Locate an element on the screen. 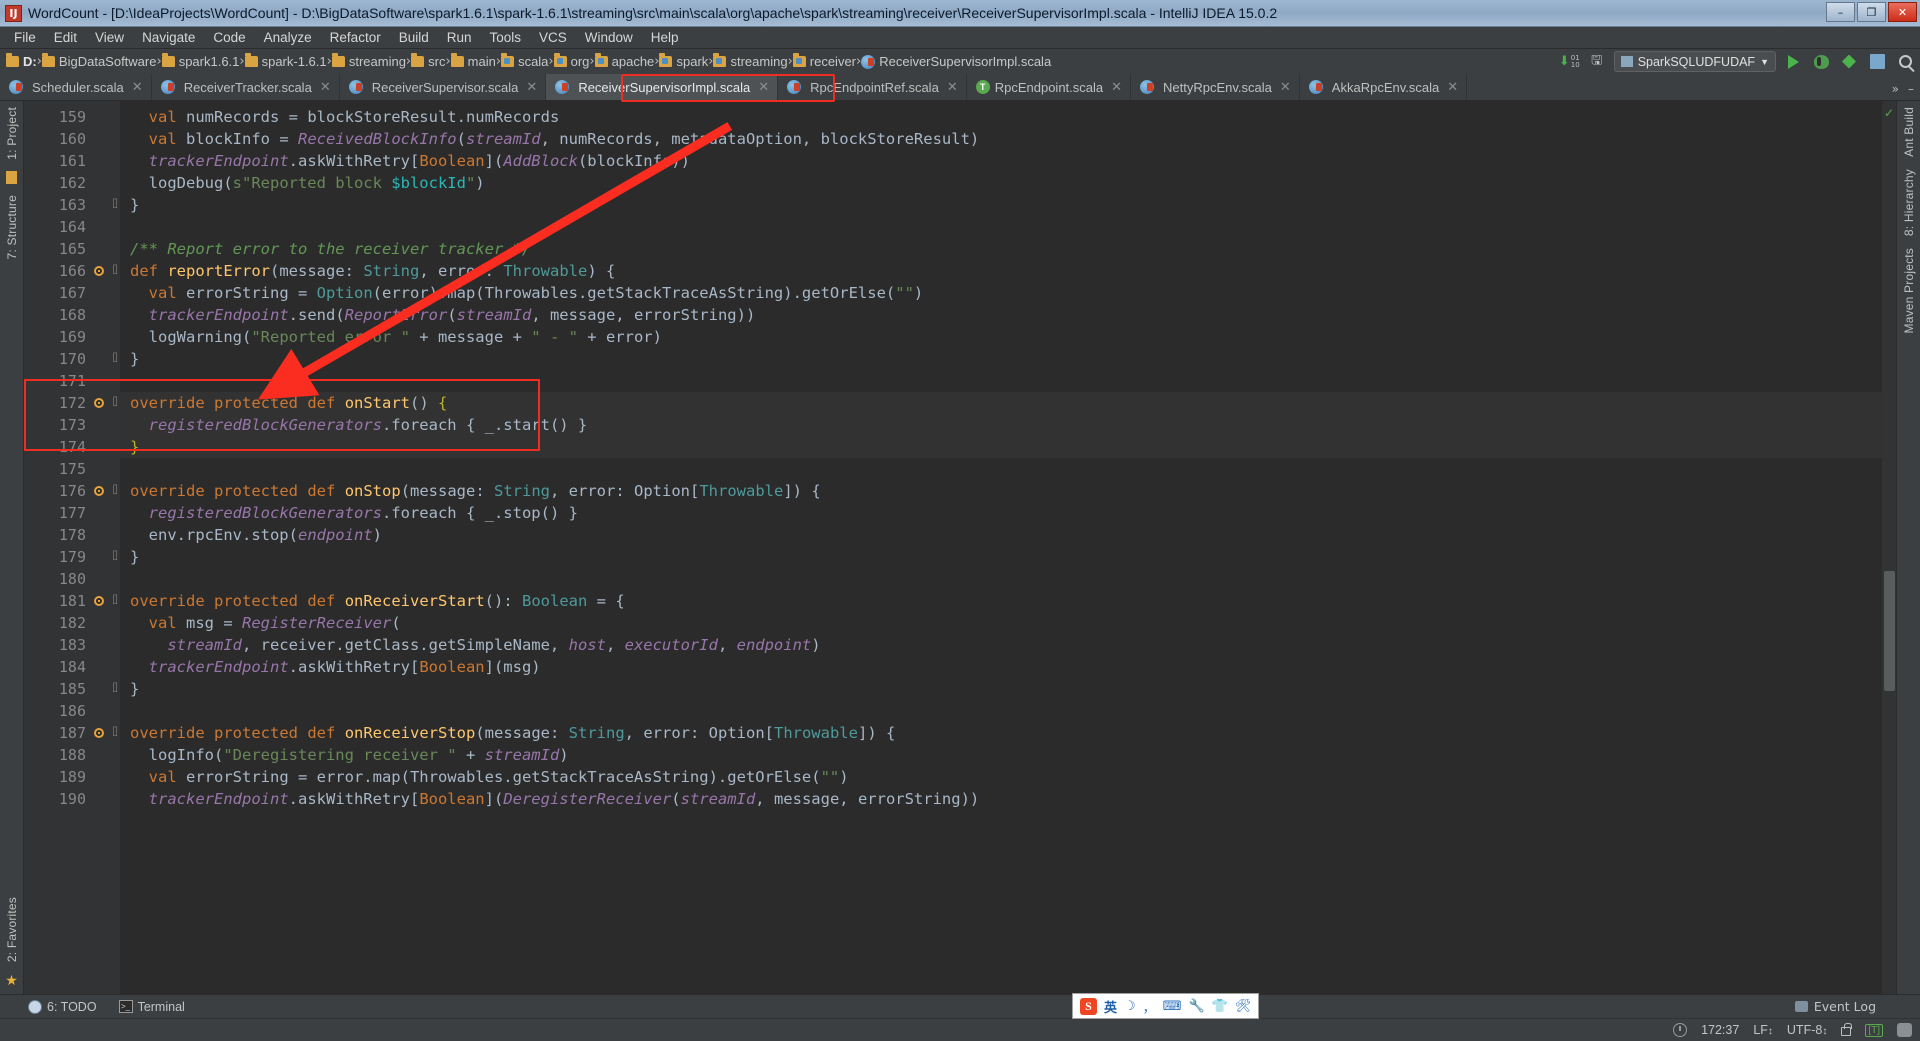 This screenshot has height=1041, width=1920. debug-button is located at coordinates (1821, 62).